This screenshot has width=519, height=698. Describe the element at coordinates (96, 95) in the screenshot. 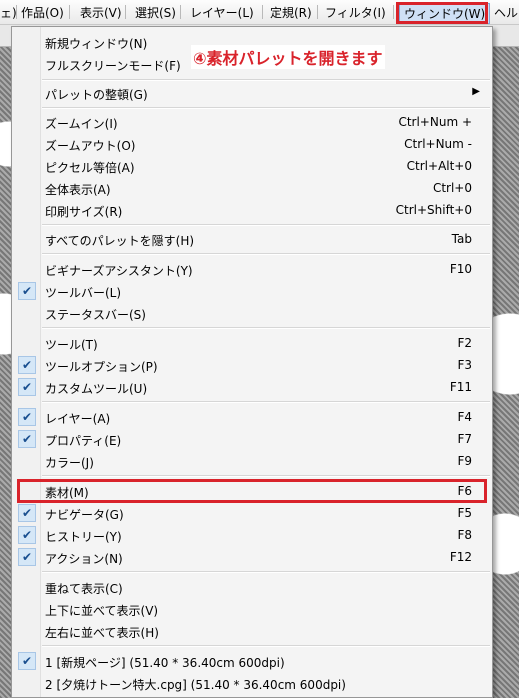

I see `menu-item-label: パレットの整頓(G)` at that location.